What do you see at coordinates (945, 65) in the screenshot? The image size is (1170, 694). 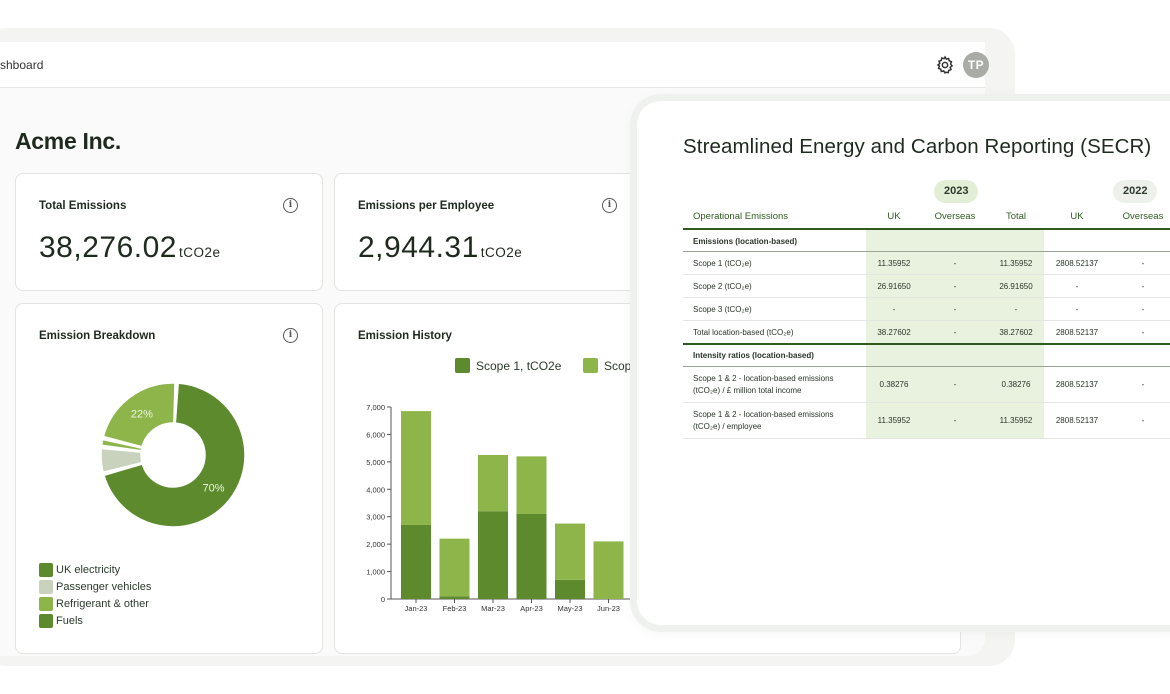 I see `gear-icon` at bounding box center [945, 65].